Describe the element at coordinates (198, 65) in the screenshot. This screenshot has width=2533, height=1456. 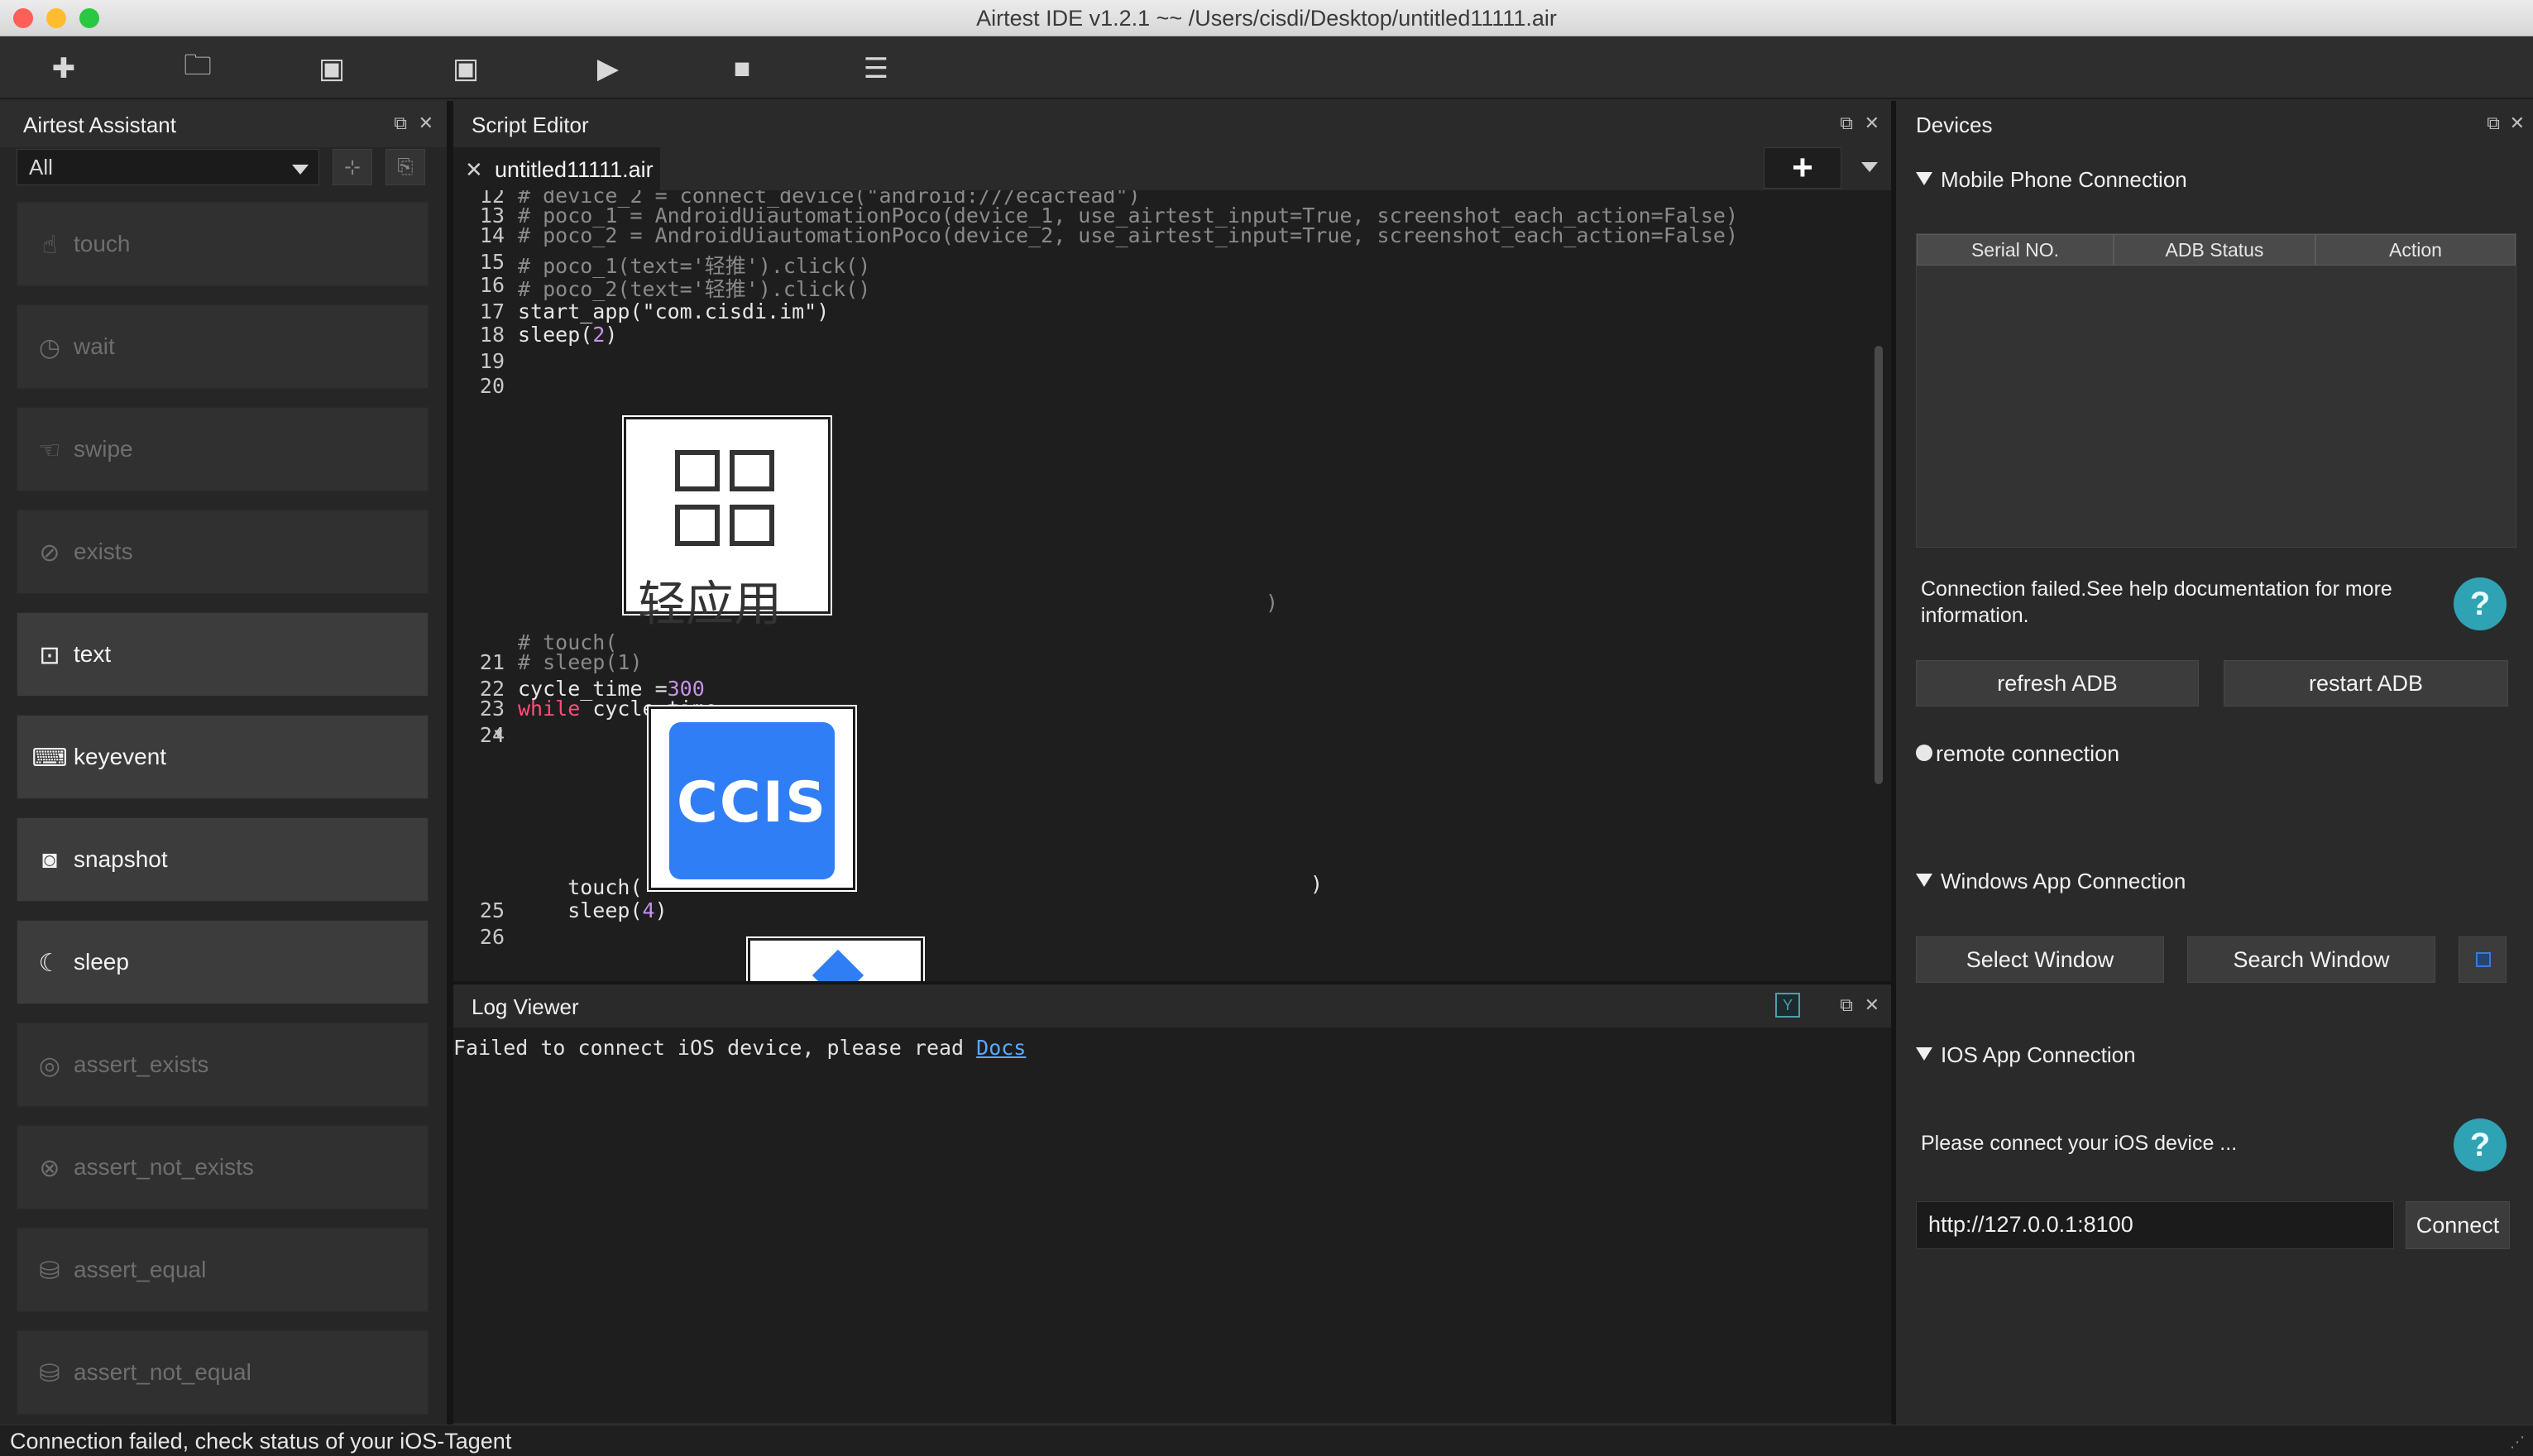
I see `folder-icon: 🗀` at that location.